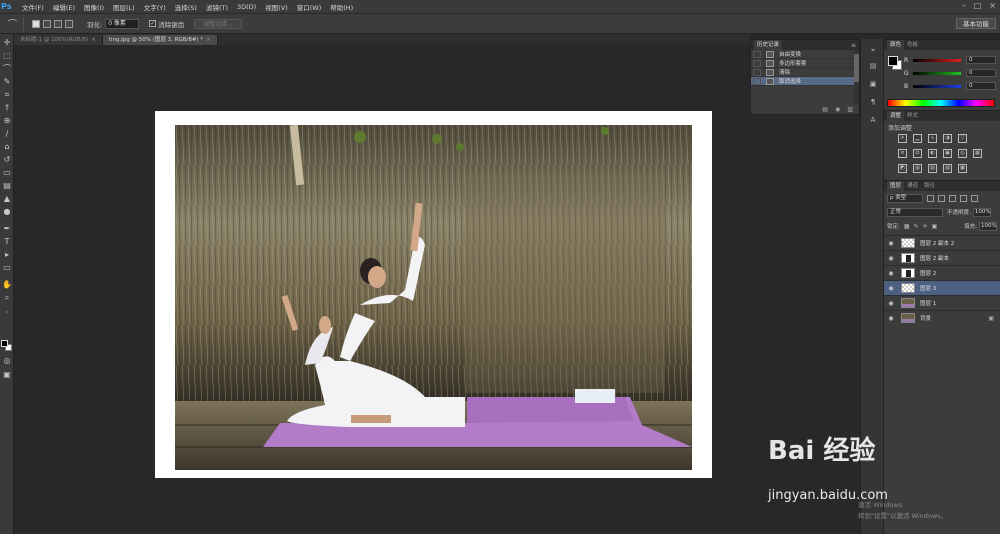  Describe the element at coordinates (929, 186) in the screenshot. I see `tab-paths: 路径` at that location.